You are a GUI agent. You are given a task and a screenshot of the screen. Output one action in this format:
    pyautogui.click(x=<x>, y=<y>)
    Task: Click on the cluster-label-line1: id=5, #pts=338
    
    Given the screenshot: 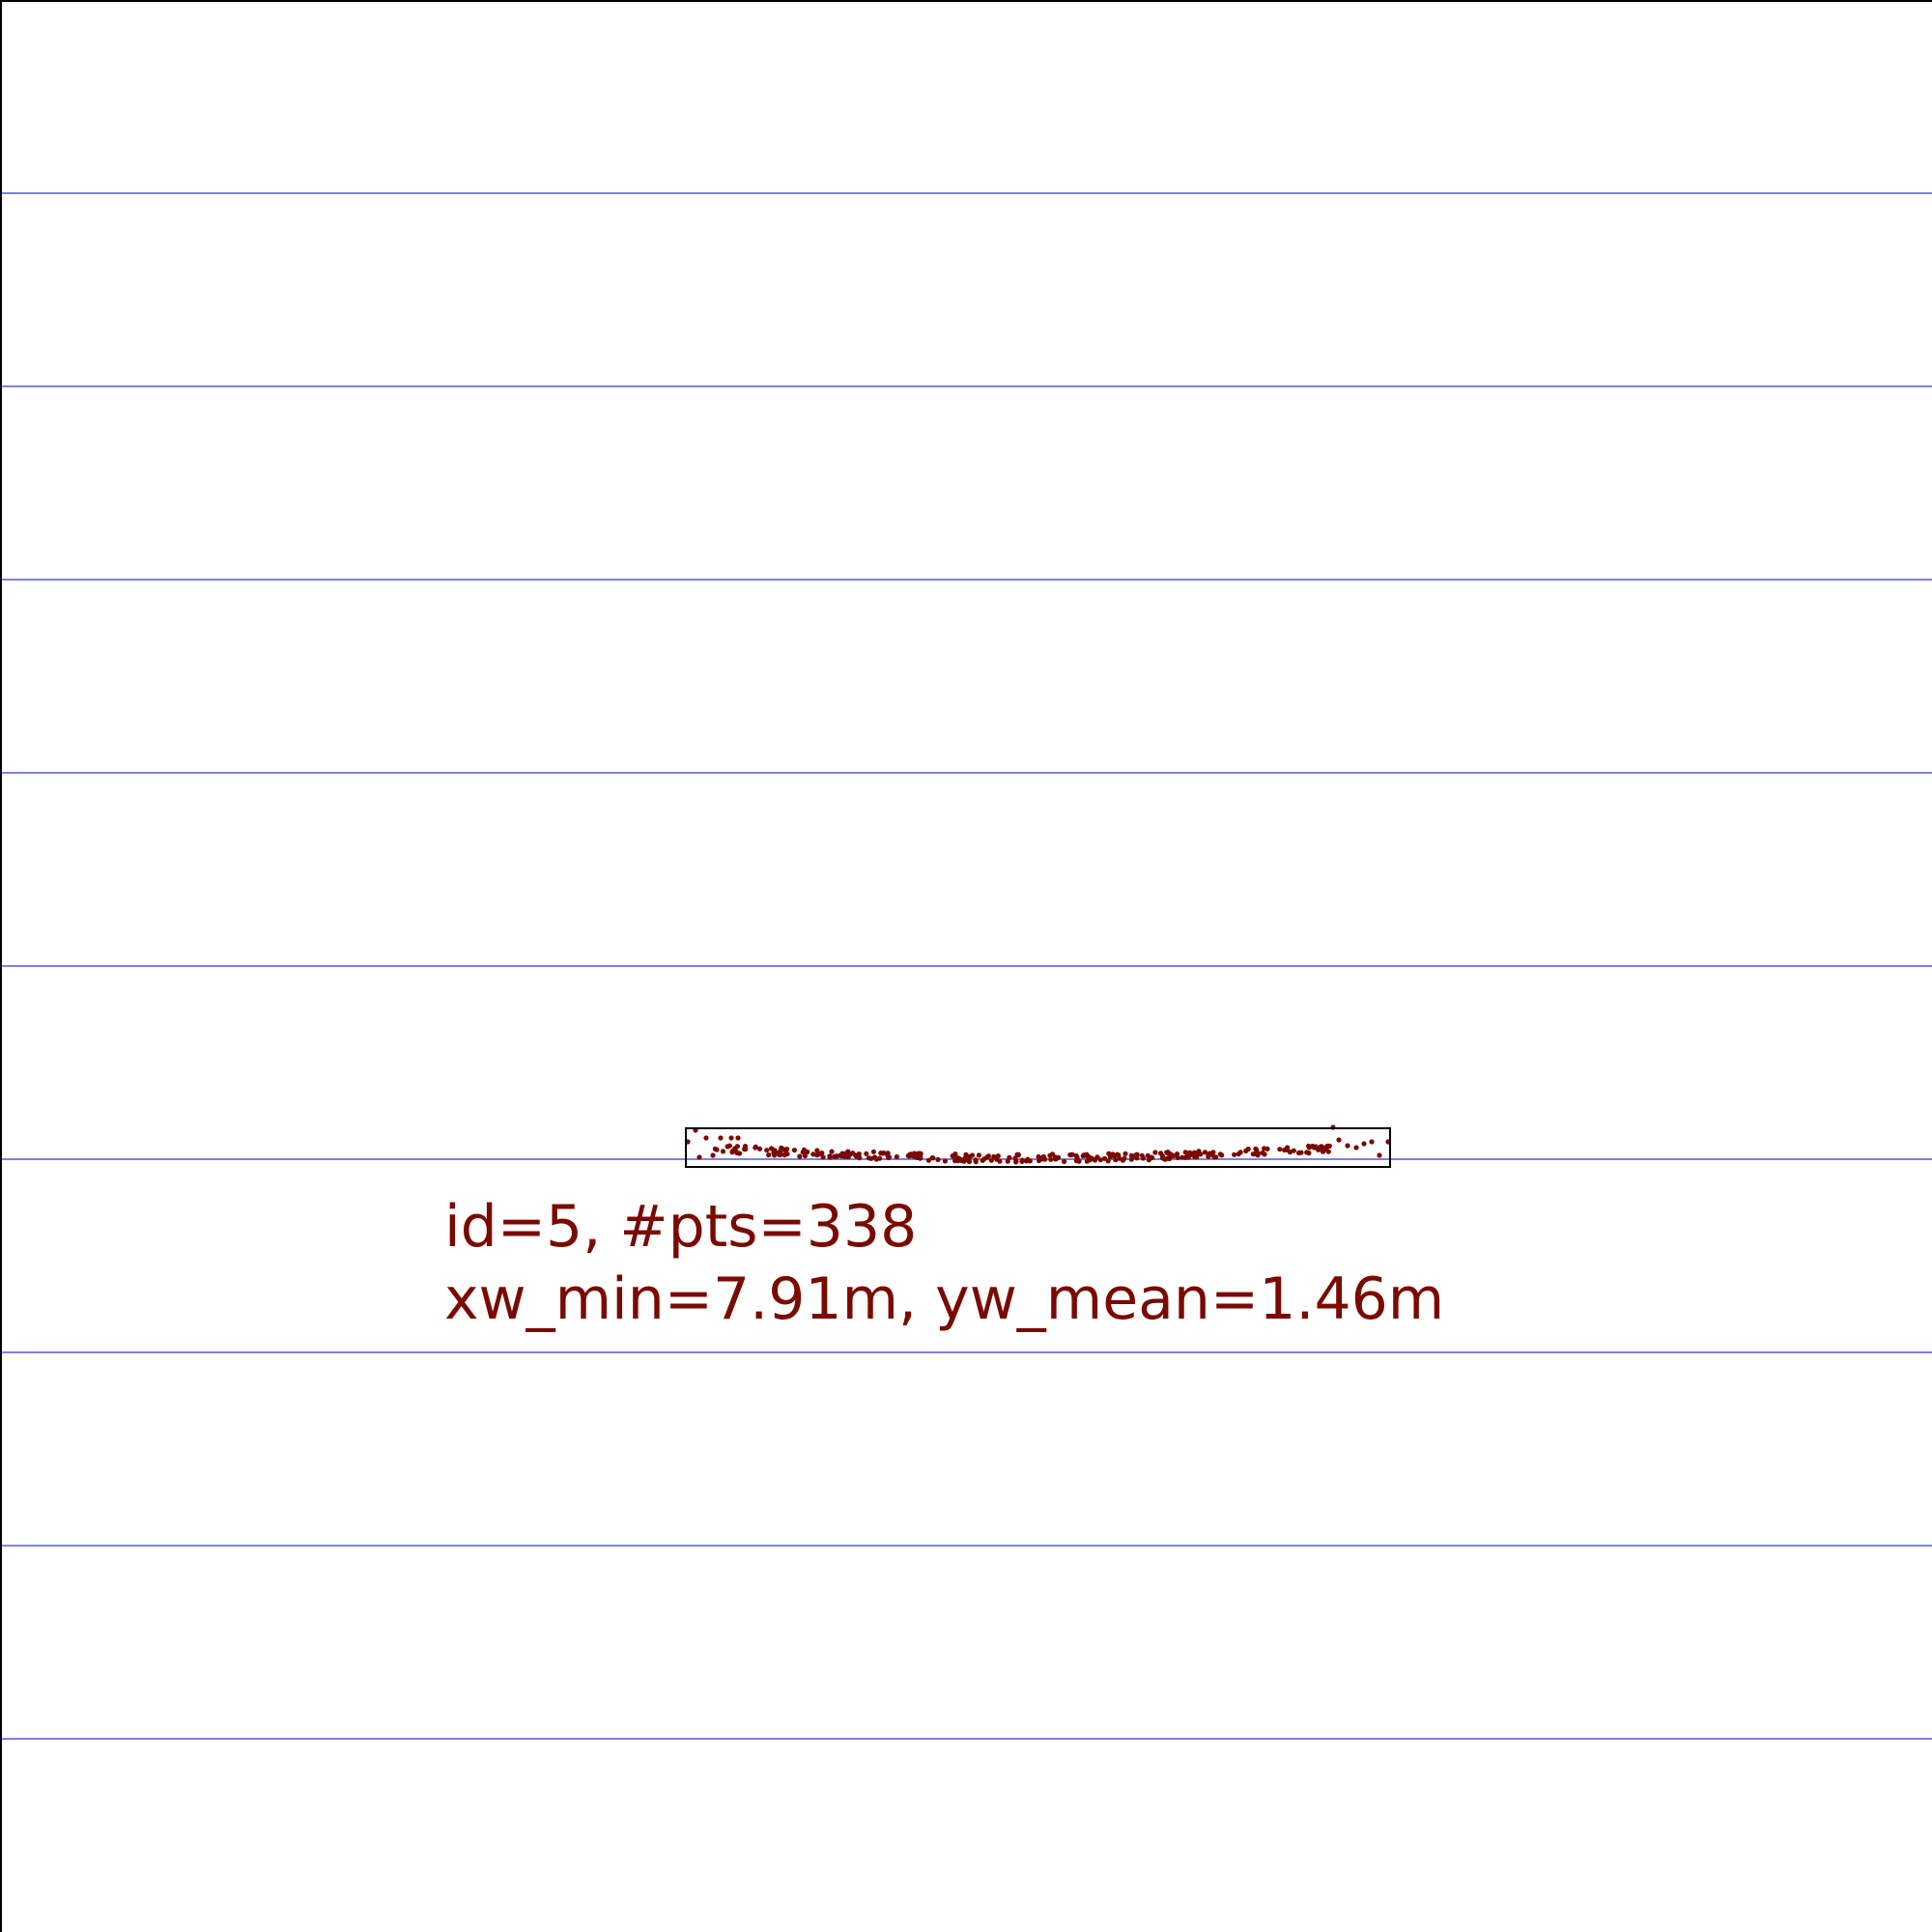 What is the action you would take?
    pyautogui.click(x=680, y=1227)
    